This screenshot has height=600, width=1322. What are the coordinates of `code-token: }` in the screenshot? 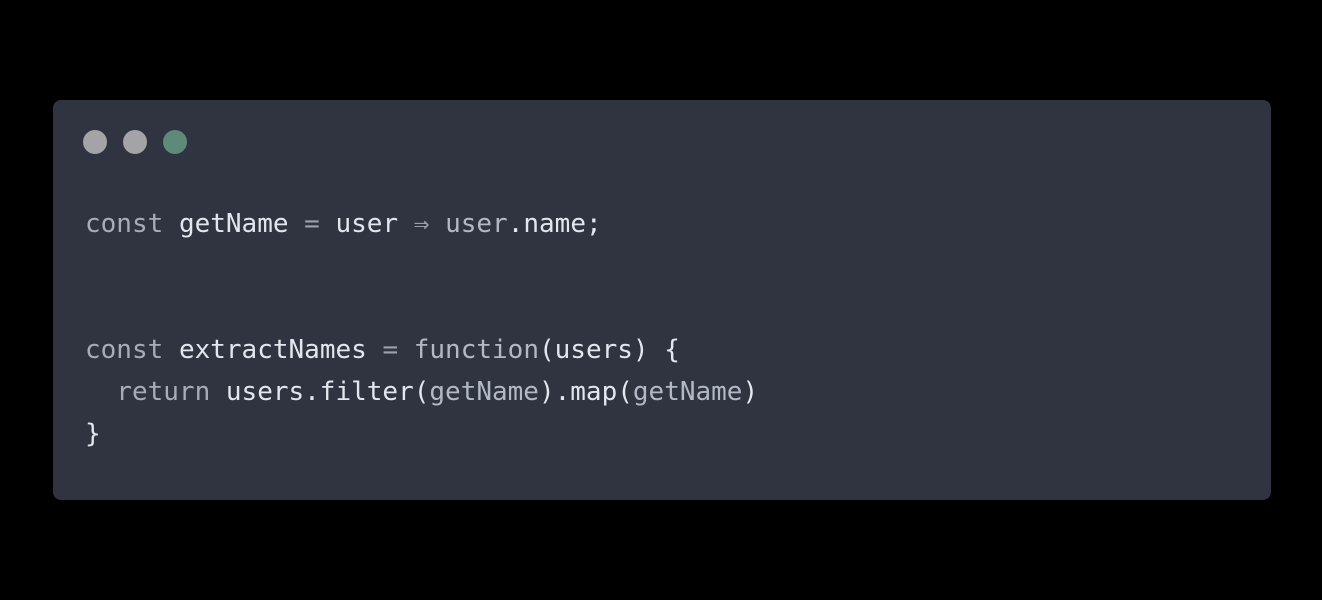 It's located at (93, 434).